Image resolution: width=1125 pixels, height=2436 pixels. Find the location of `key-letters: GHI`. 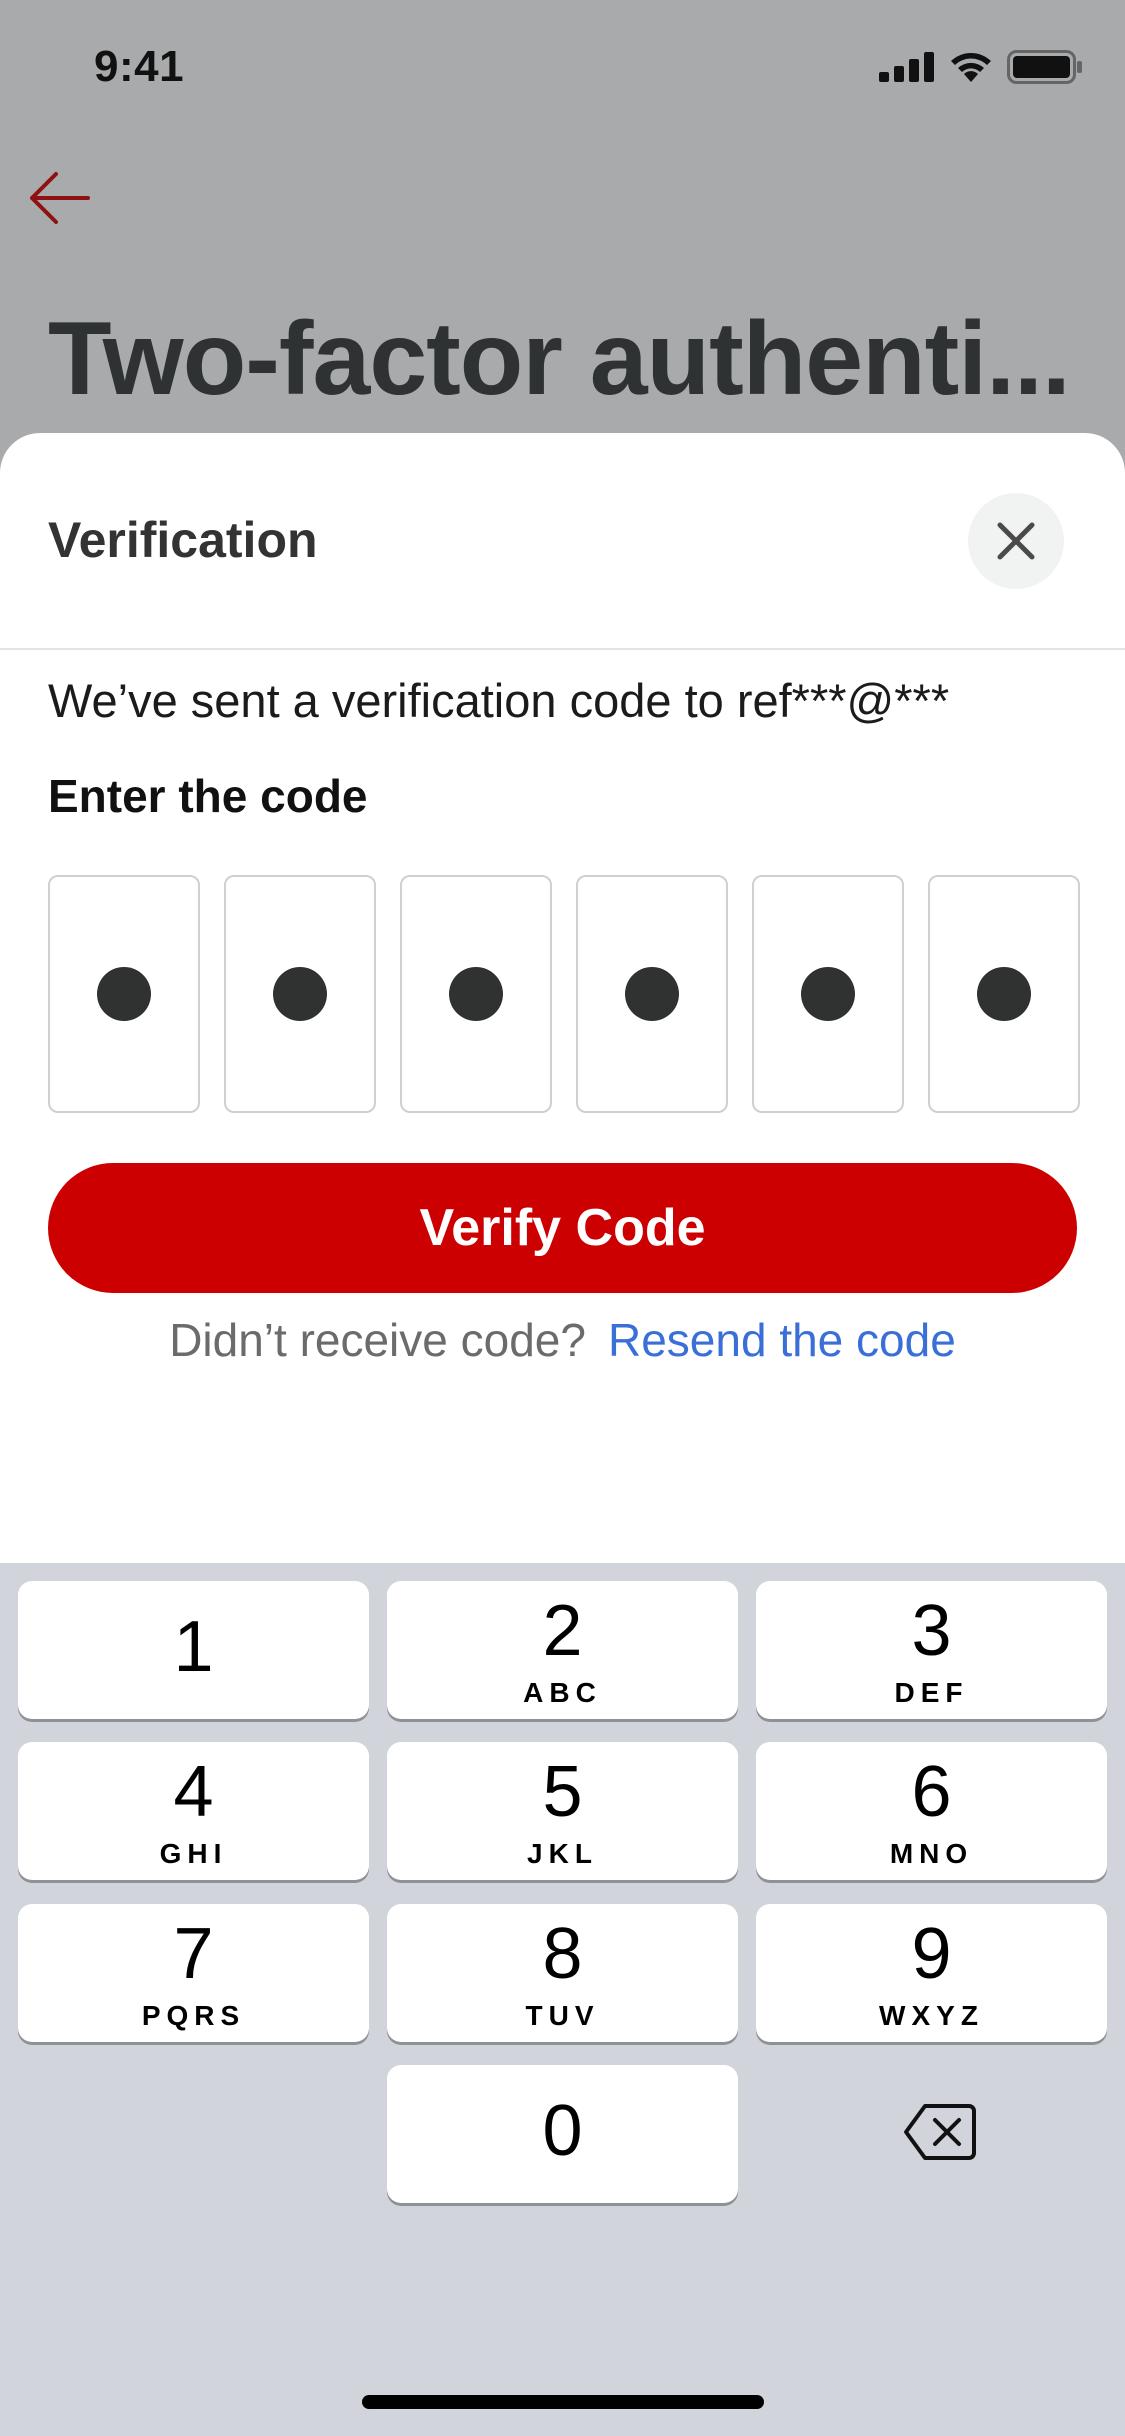

key-letters: GHI is located at coordinates (193, 1853).